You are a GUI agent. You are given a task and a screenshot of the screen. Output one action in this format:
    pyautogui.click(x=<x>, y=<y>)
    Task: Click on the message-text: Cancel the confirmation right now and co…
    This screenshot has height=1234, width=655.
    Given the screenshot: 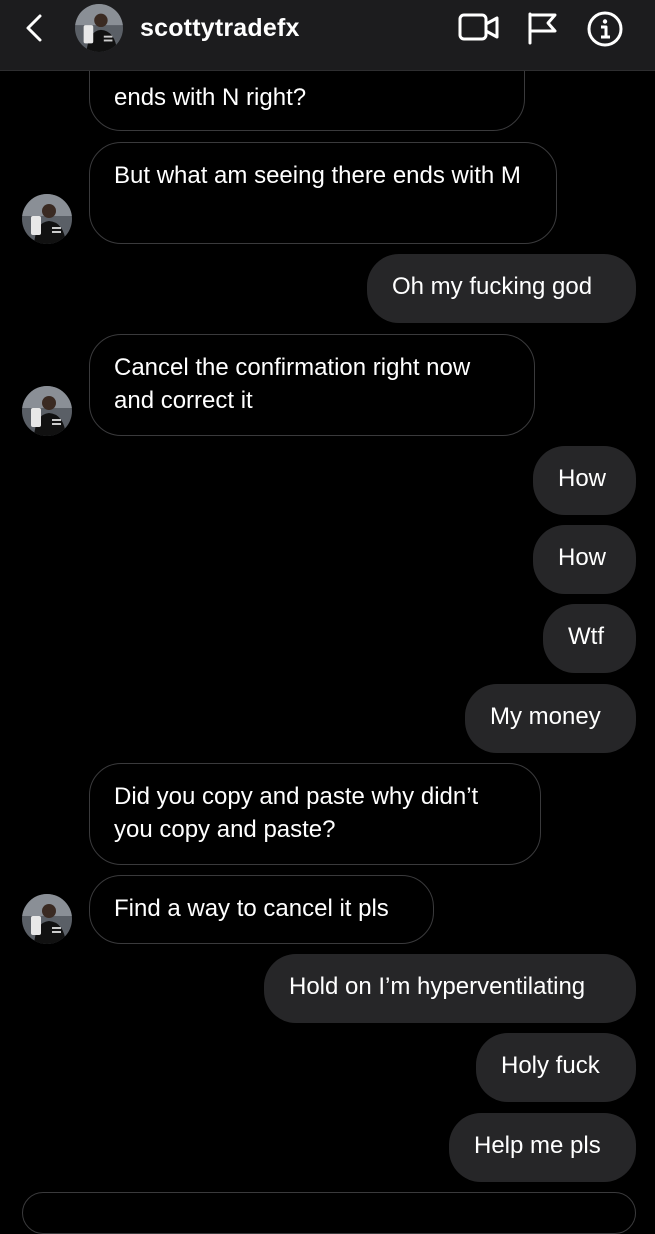 What is the action you would take?
    pyautogui.click(x=292, y=384)
    